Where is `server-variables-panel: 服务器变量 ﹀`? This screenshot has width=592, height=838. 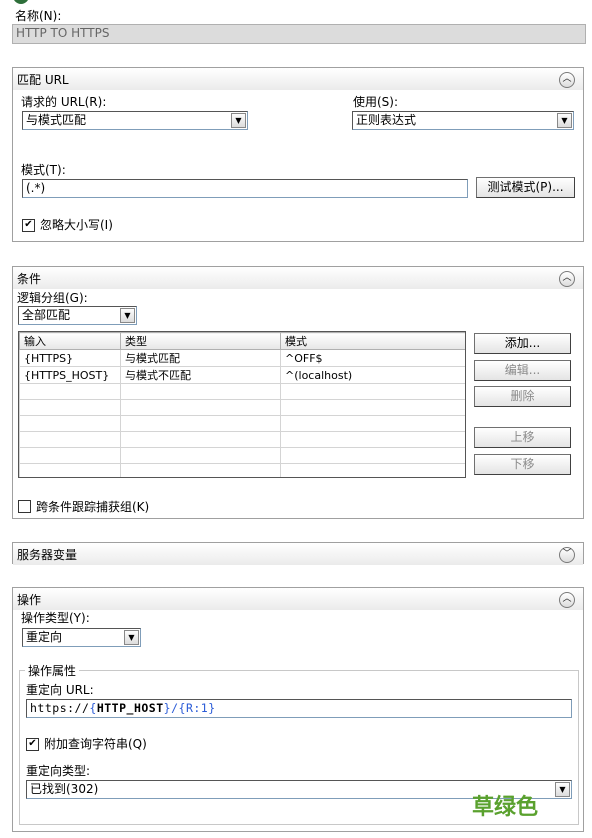 server-variables-panel: 服务器变量 ﹀ is located at coordinates (298, 553).